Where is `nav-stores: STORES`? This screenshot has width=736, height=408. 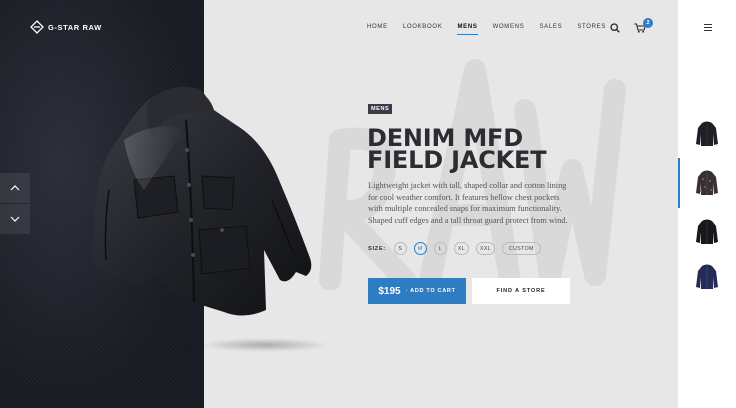
nav-stores: STORES is located at coordinates (591, 27).